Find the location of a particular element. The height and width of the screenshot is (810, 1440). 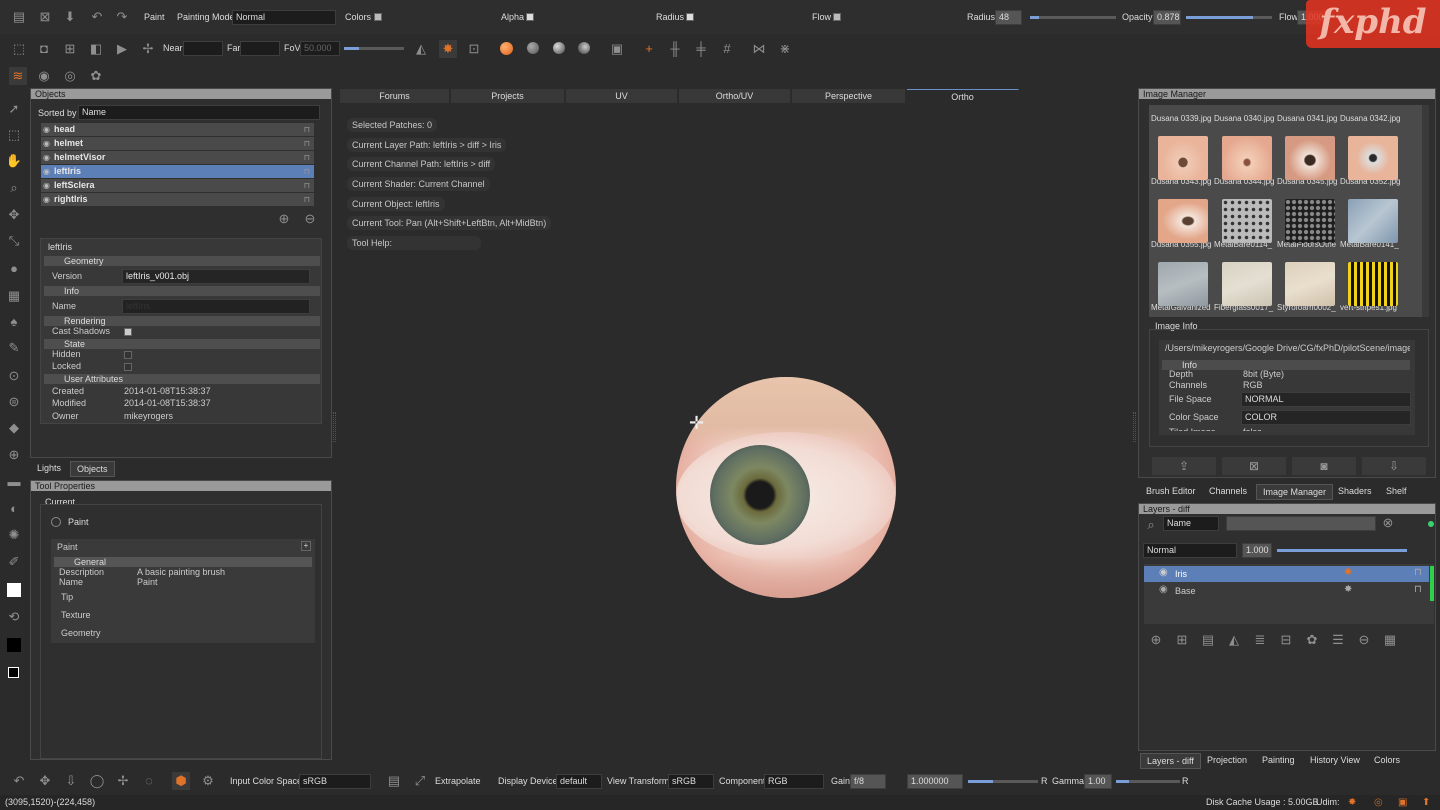

capture-image-button: ◙ is located at coordinates (1324, 466).